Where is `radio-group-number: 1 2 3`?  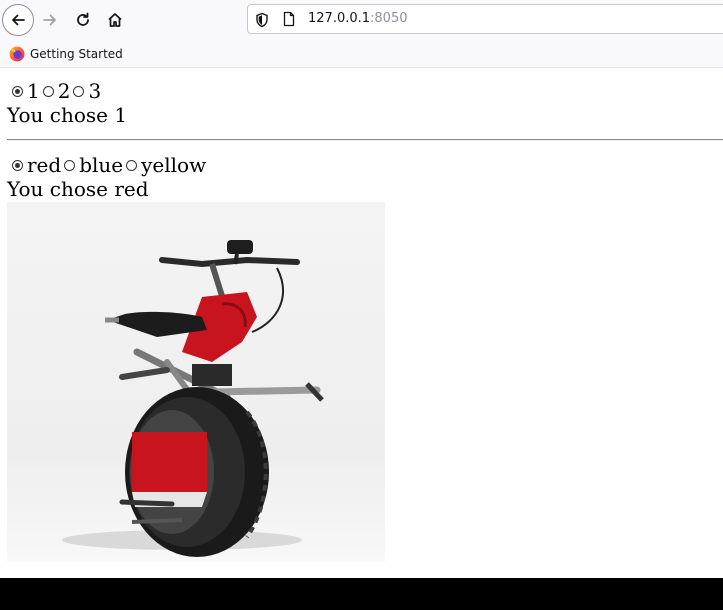 radio-group-number: 1 2 3 is located at coordinates (58, 91).